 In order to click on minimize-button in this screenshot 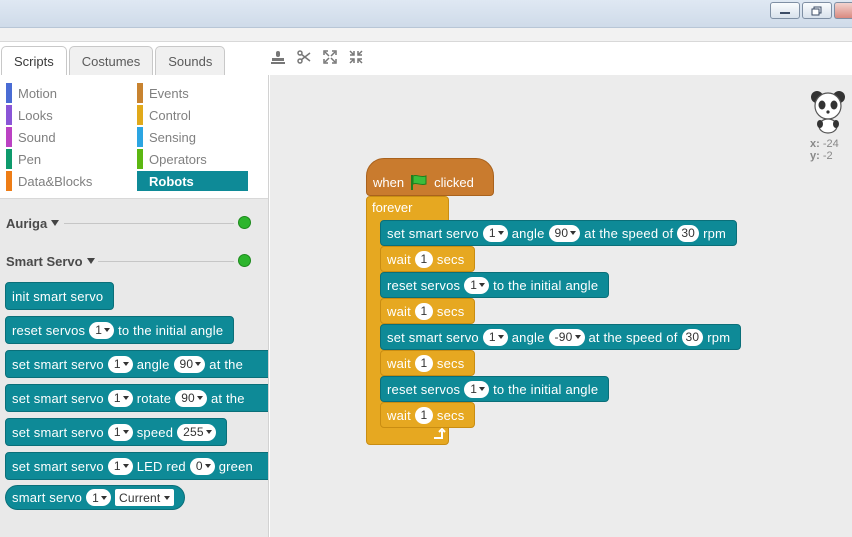, I will do `click(785, 10)`.